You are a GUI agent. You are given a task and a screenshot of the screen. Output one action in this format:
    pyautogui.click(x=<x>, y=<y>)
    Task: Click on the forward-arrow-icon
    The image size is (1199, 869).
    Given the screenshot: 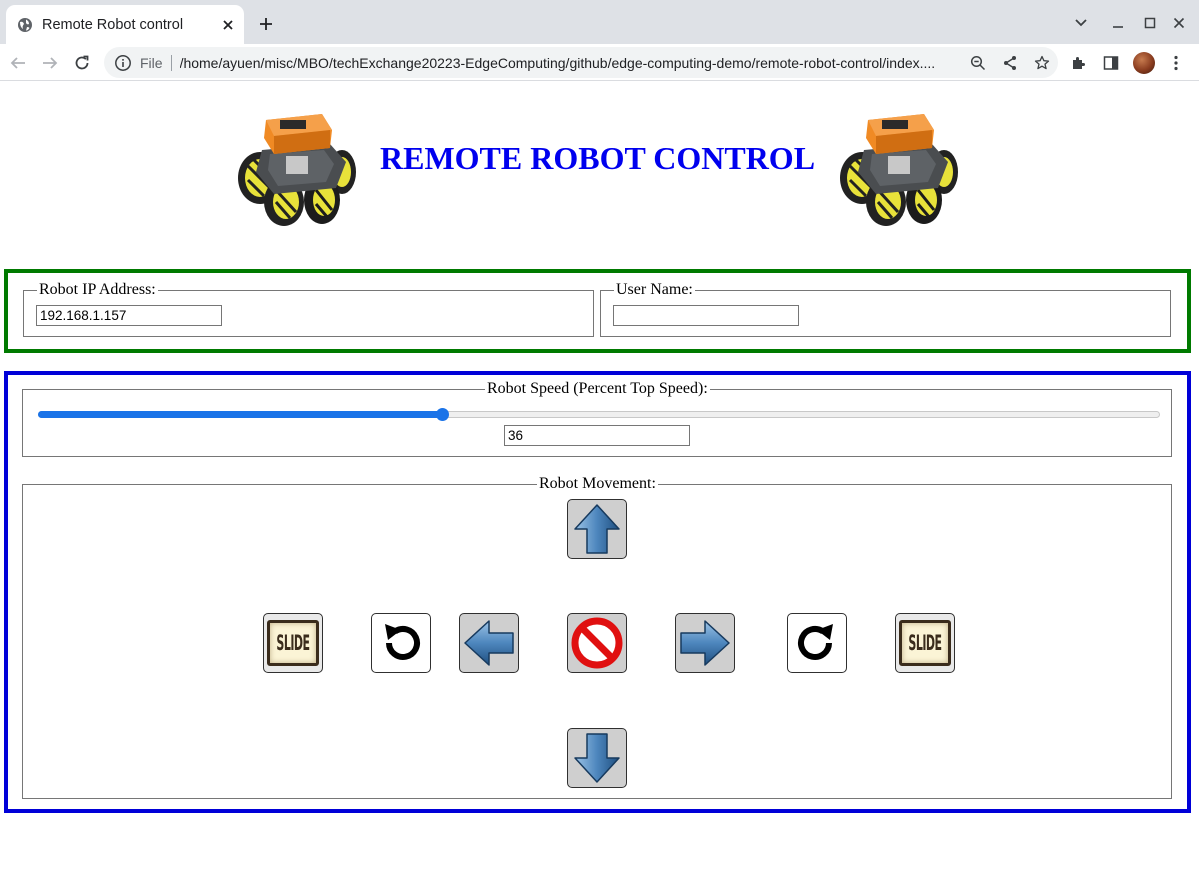 What is the action you would take?
    pyautogui.click(x=50, y=63)
    